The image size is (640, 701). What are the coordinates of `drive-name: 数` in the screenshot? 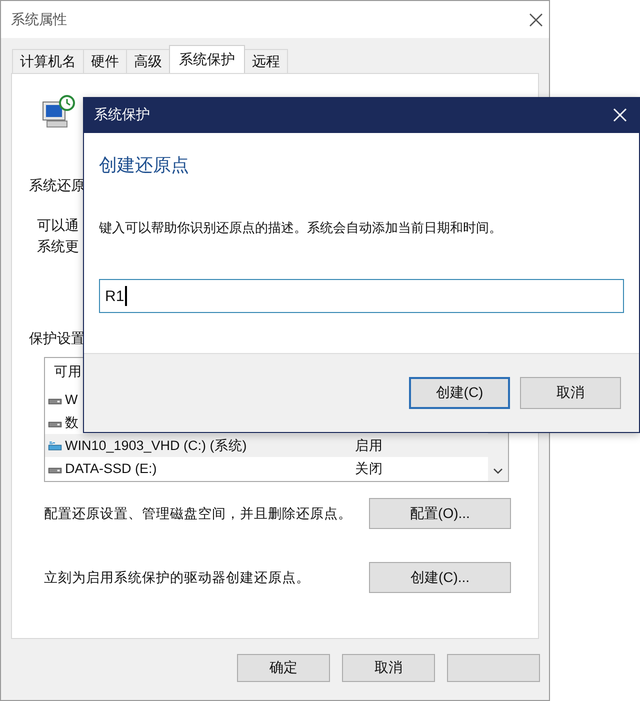 It's located at (72, 423).